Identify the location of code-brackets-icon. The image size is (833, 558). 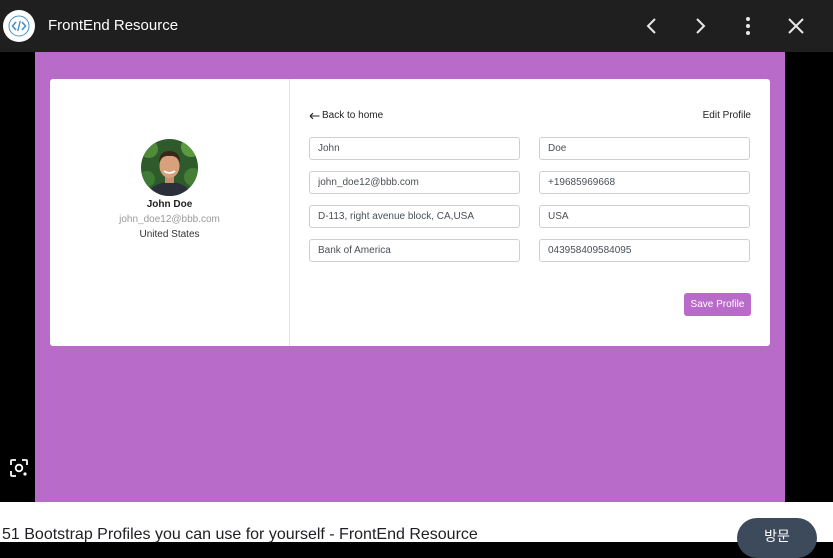
(19, 26).